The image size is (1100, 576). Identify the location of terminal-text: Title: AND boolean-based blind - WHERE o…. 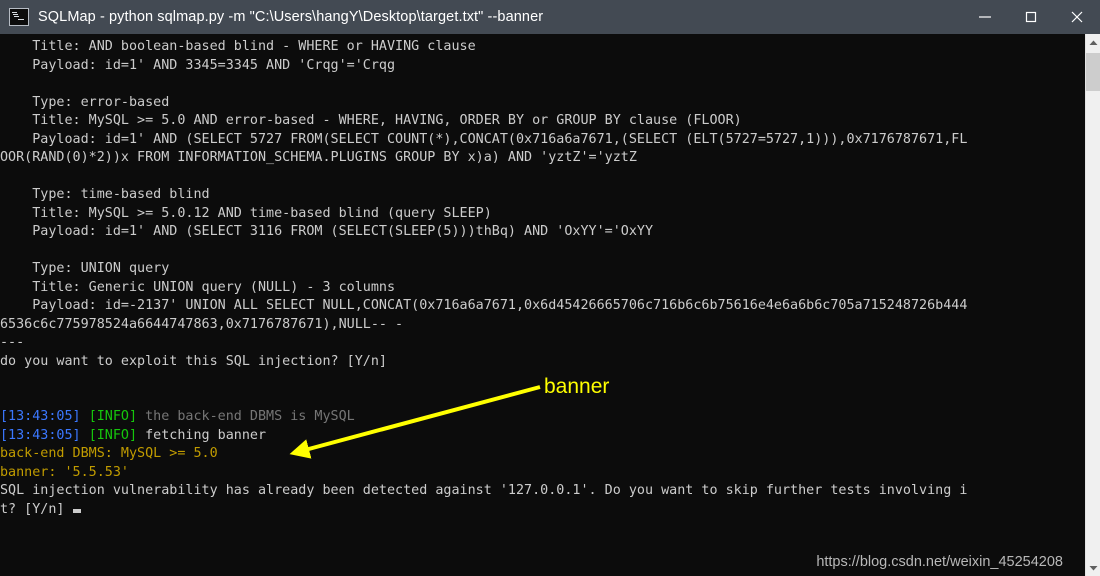
(238, 46).